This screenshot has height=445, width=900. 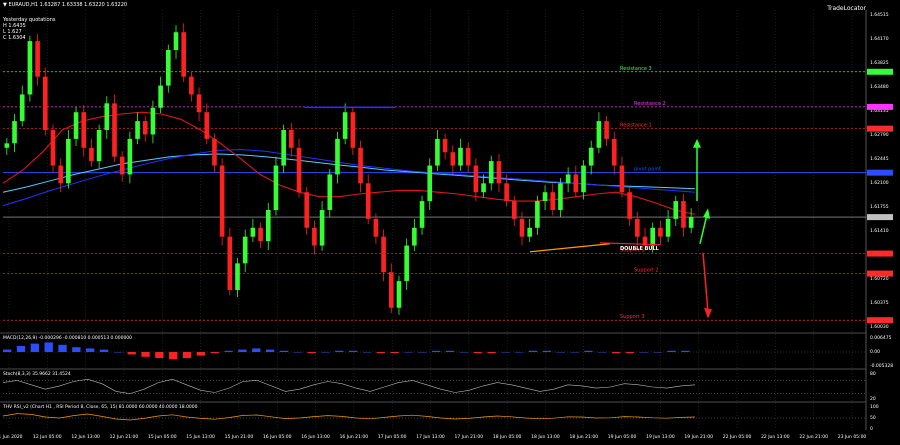 What do you see at coordinates (873, 418) in the screenshot?
I see `rsi-tick: 50` at bounding box center [873, 418].